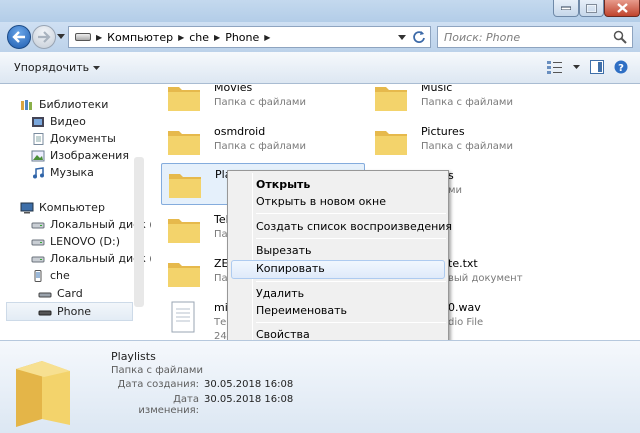 The width and height of the screenshot is (640, 433). Describe the element at coordinates (57, 67) in the screenshot. I see `organize-button: Упорядочить` at that location.